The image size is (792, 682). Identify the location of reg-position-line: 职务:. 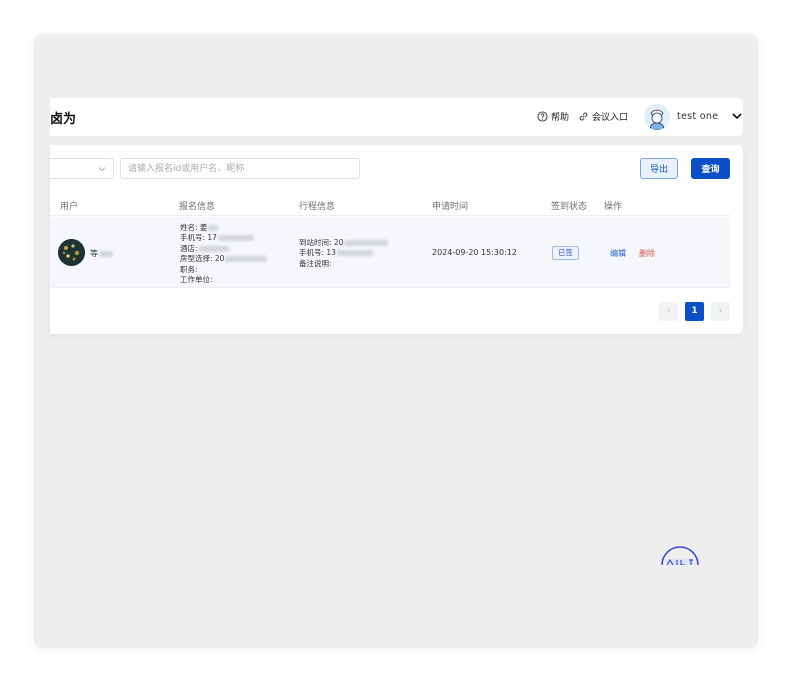
(189, 269).